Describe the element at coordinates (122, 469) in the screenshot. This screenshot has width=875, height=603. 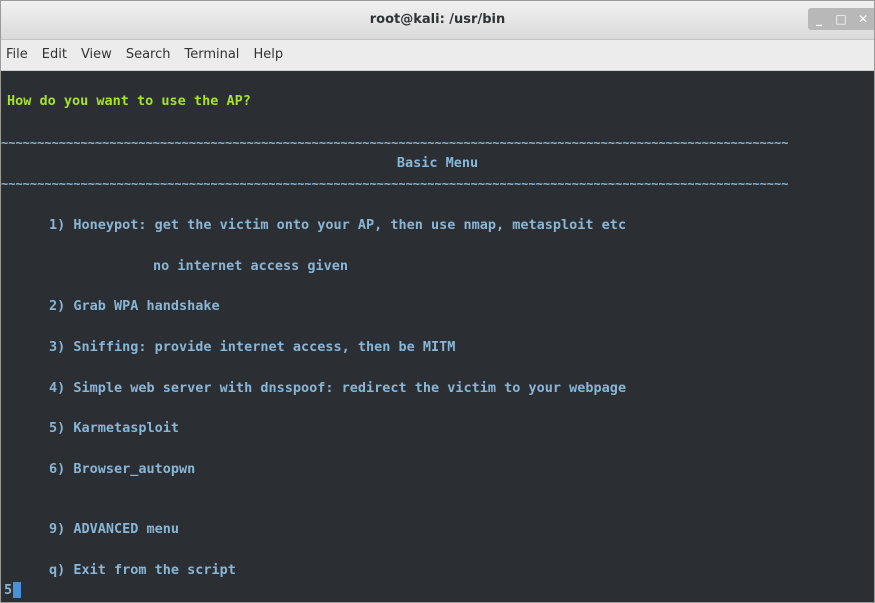
I see `option-6: 6) Browser_autopwn` at that location.